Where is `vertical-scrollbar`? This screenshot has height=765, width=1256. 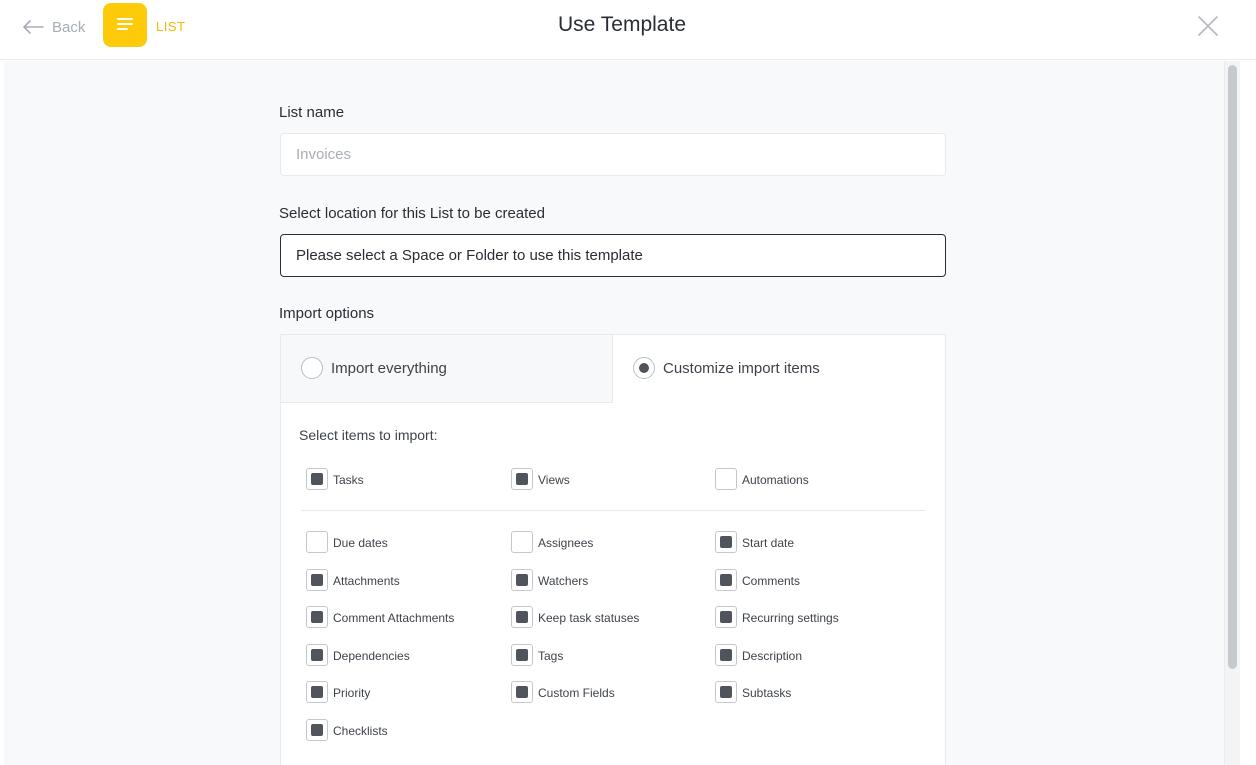
vertical-scrollbar is located at coordinates (1232, 413).